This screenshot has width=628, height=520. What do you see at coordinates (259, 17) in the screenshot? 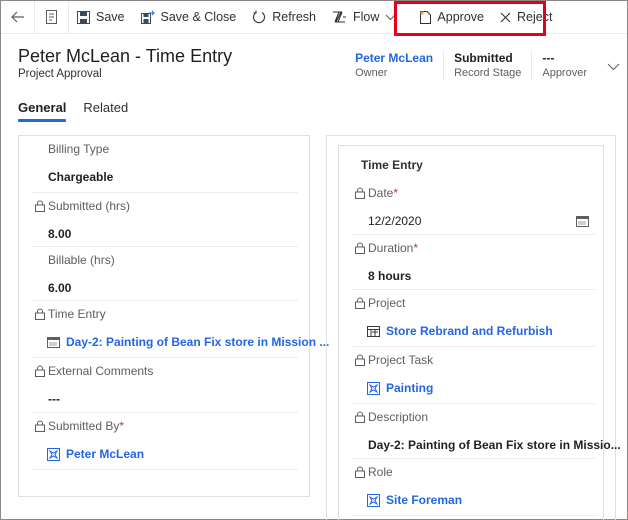
I see `refresh-icon` at bounding box center [259, 17].